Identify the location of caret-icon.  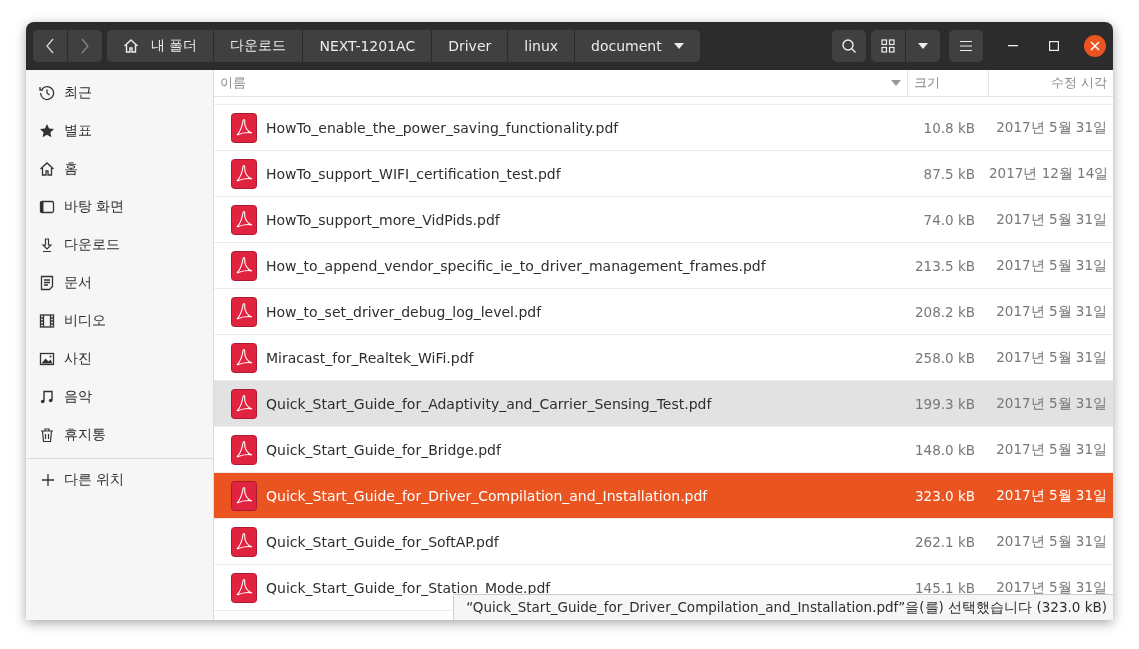
(923, 46).